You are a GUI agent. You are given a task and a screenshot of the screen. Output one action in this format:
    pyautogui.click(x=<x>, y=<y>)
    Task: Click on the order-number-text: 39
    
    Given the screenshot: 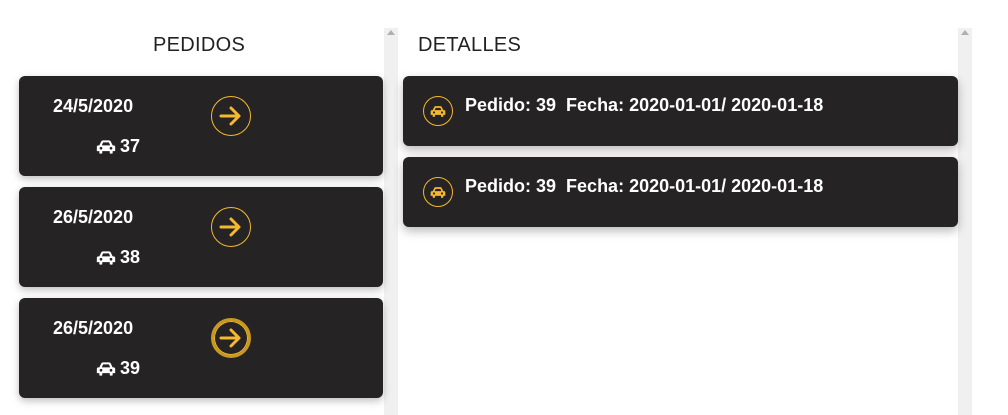 What is the action you would take?
    pyautogui.click(x=130, y=368)
    